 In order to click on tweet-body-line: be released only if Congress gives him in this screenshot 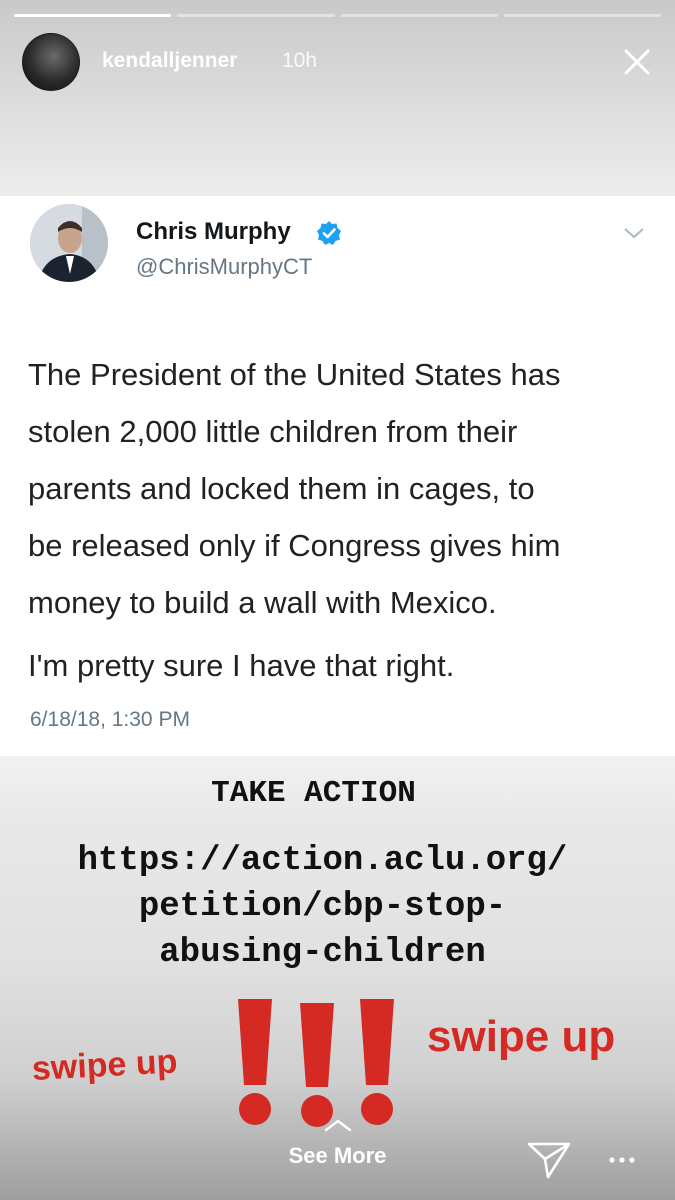, I will do `click(294, 545)`.